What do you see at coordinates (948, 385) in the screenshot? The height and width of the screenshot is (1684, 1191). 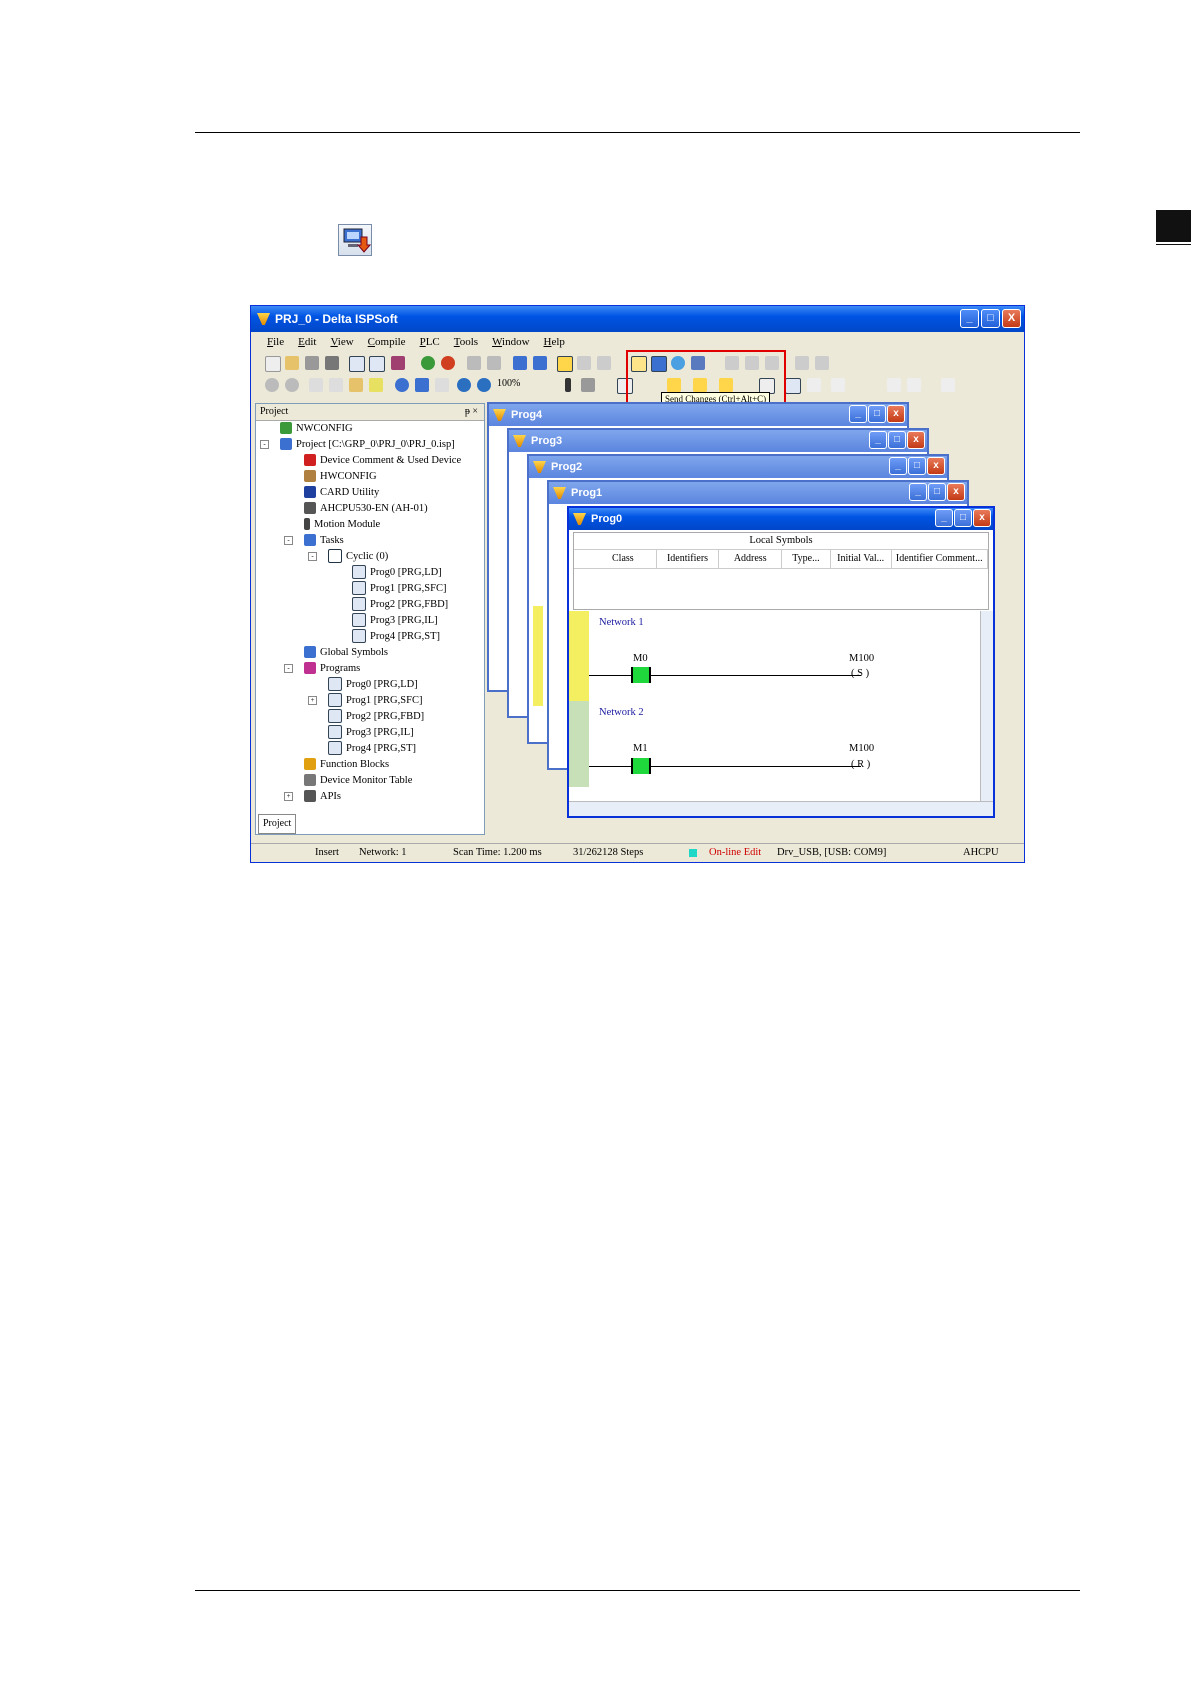 I see `bracket-icon` at bounding box center [948, 385].